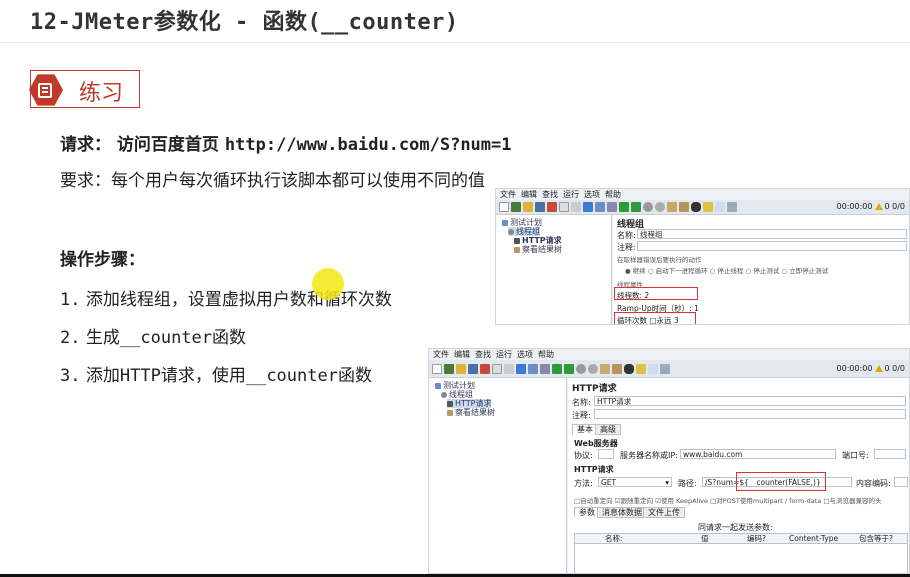  I want to click on encoding-label: 内容编码:, so click(873, 483).